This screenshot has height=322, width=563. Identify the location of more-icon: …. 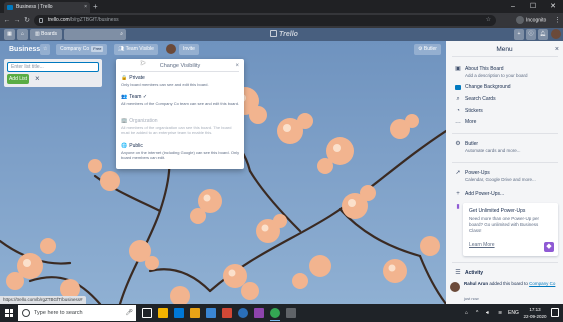
(458, 122).